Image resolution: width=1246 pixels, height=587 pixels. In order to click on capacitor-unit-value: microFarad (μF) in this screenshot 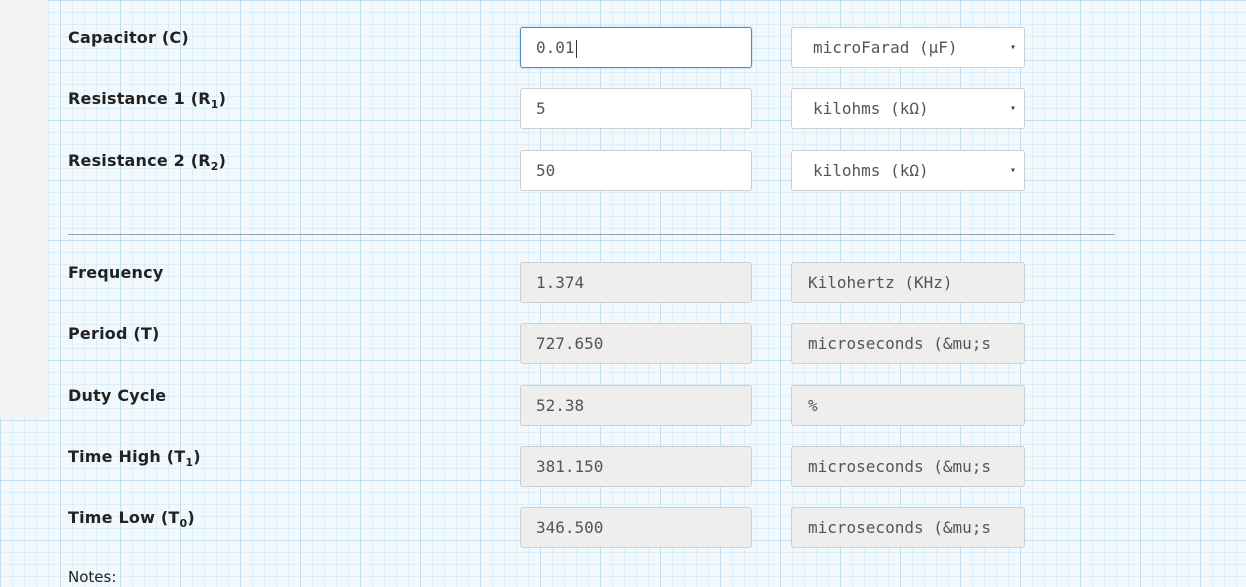, I will do `click(885, 47)`.